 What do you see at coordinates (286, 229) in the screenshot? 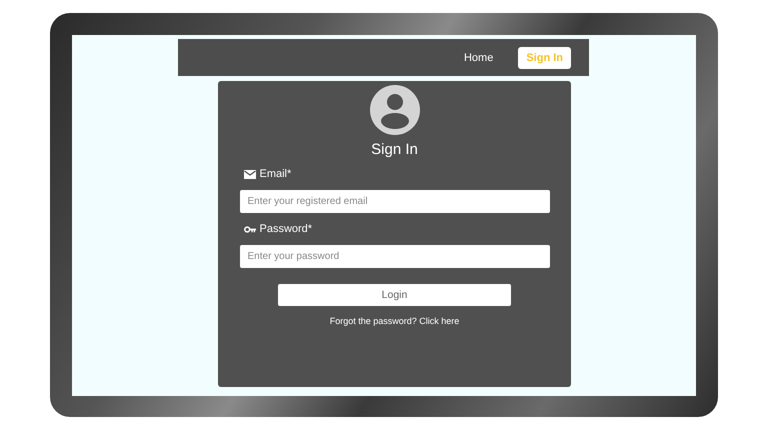
I see `field-label: Password*` at bounding box center [286, 229].